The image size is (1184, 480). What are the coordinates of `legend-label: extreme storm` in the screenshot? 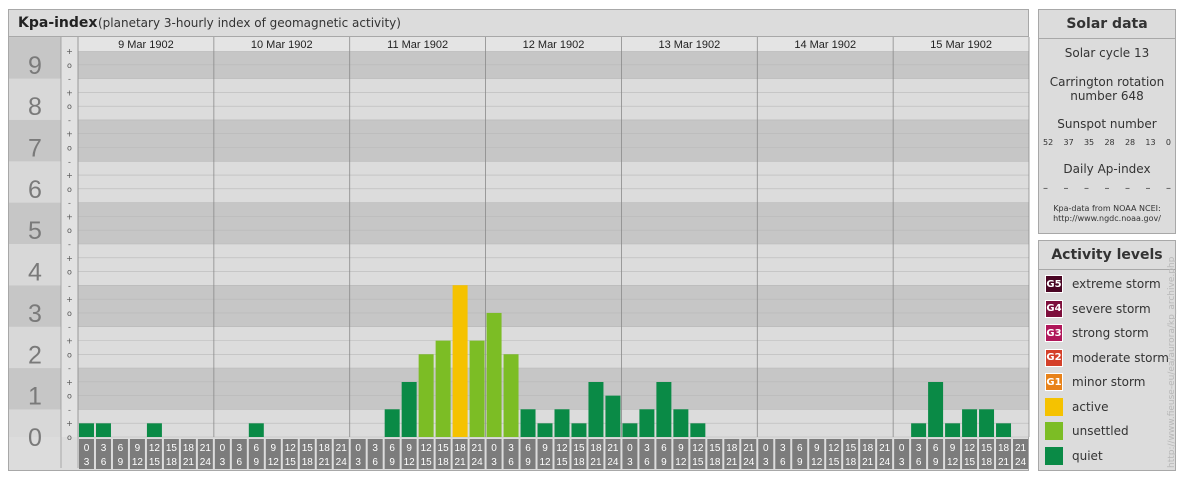 It's located at (1116, 284).